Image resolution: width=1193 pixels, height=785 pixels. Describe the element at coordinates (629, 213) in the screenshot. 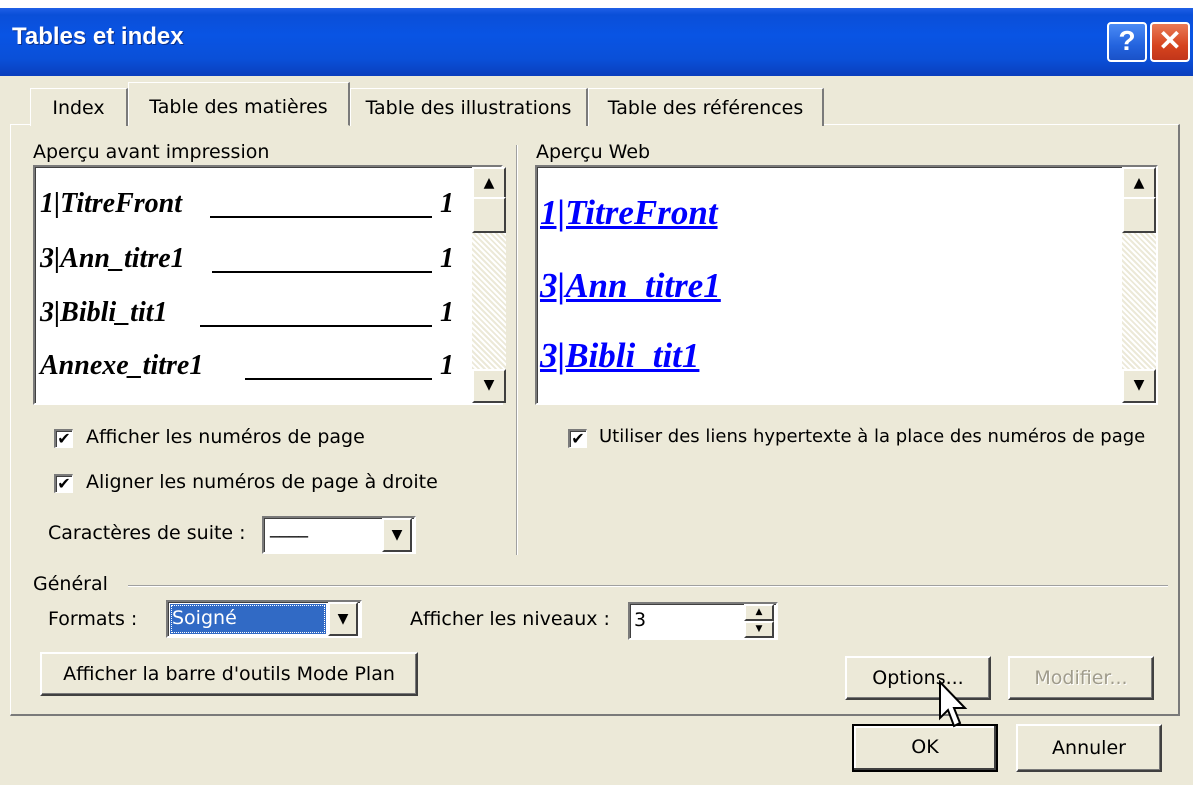

I see `web-preview-link: 1|TitreFront` at that location.